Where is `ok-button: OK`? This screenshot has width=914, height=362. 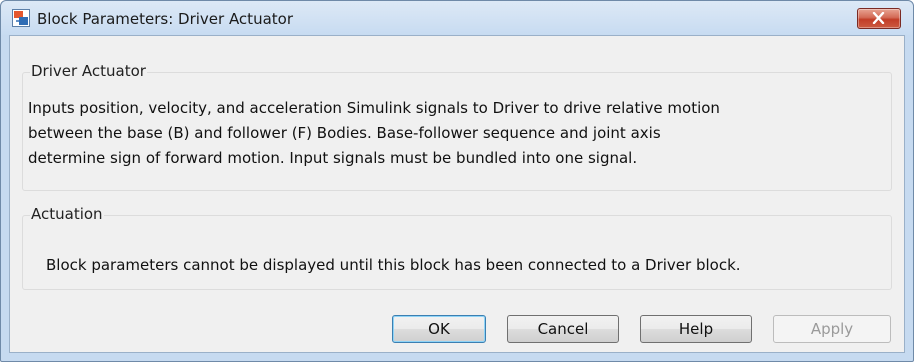 ok-button: OK is located at coordinates (439, 329).